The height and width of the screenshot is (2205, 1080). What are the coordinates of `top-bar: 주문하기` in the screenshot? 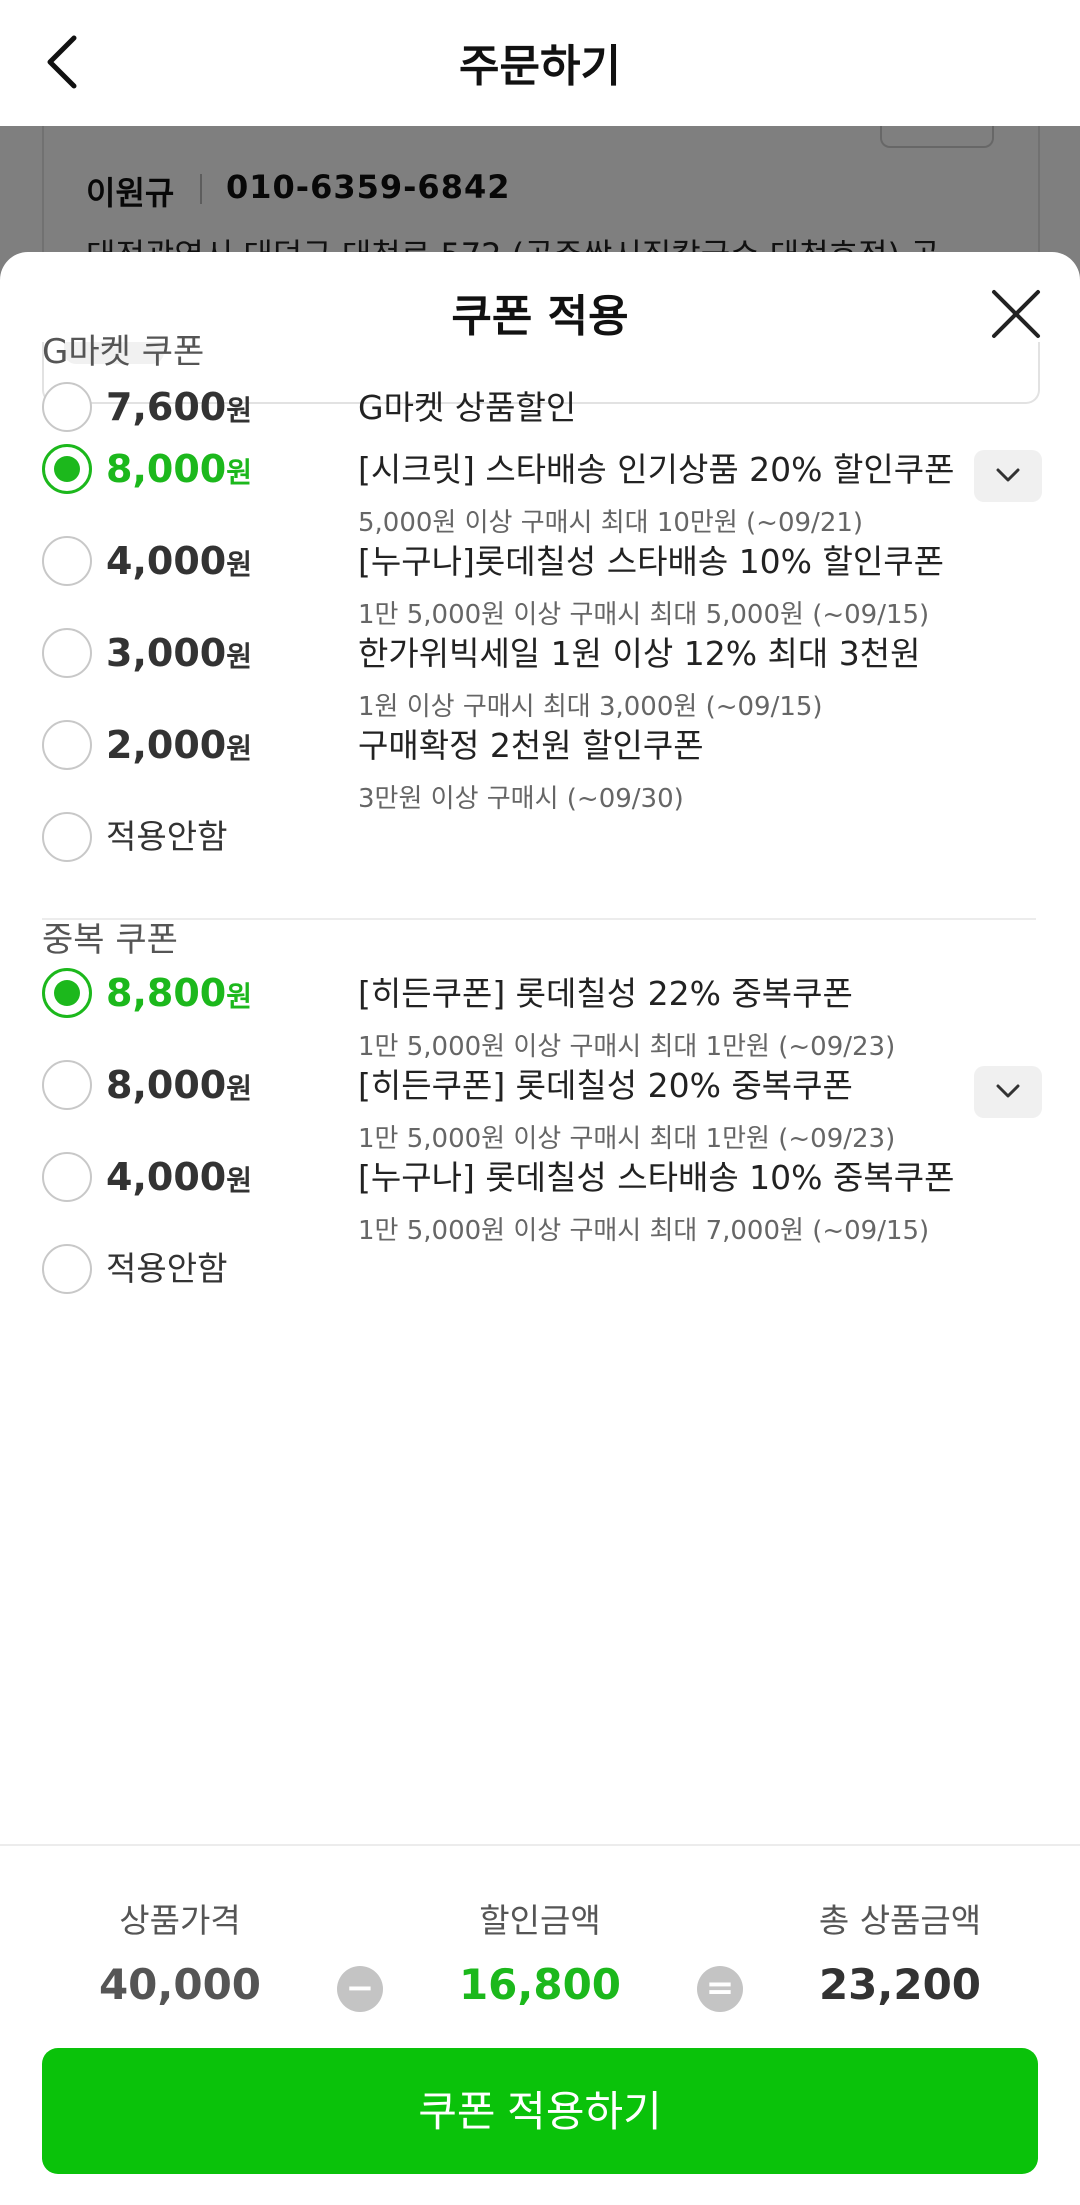 It's located at (540, 63).